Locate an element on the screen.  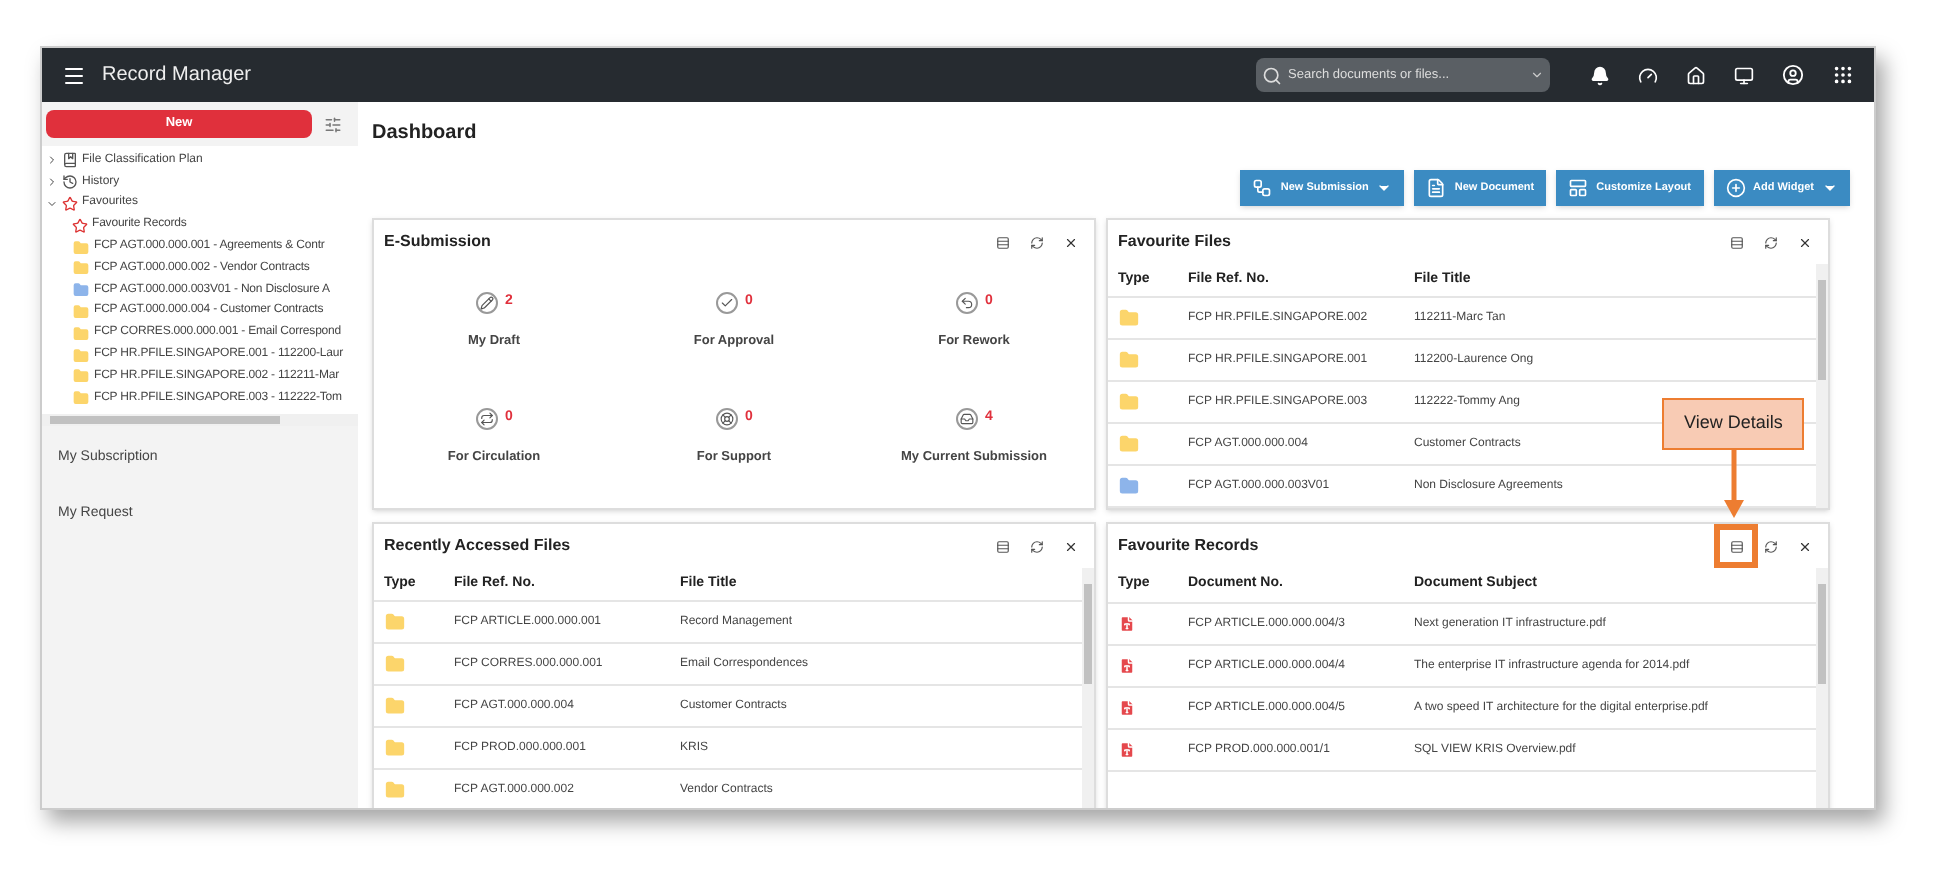
callout-label: View Details is located at coordinates (1733, 423).